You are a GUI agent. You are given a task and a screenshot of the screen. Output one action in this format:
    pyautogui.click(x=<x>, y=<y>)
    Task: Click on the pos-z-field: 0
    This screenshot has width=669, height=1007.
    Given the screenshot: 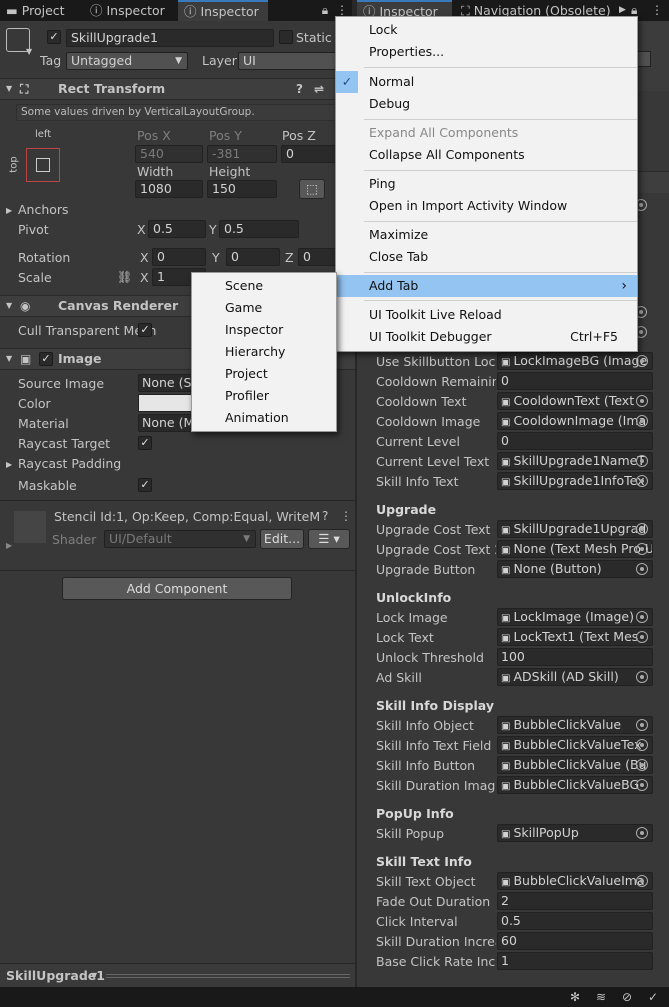 What is the action you would take?
    pyautogui.click(x=311, y=154)
    